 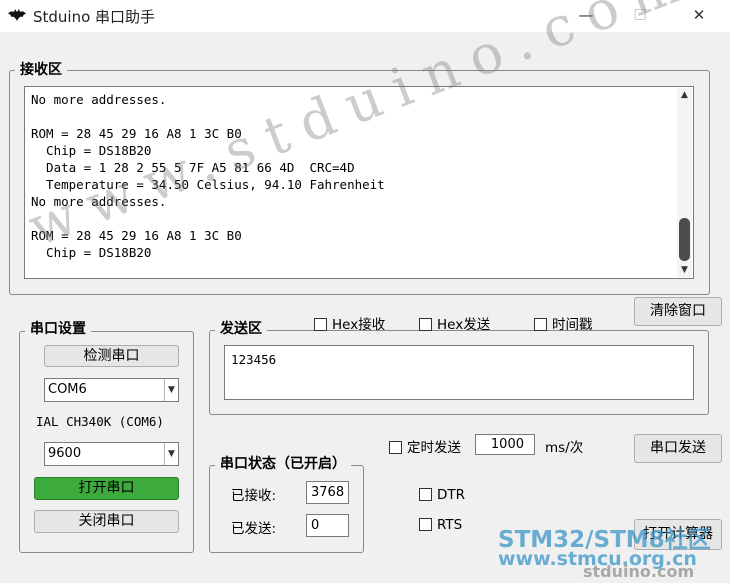 I want to click on dtr-label: DTR, so click(x=451, y=495).